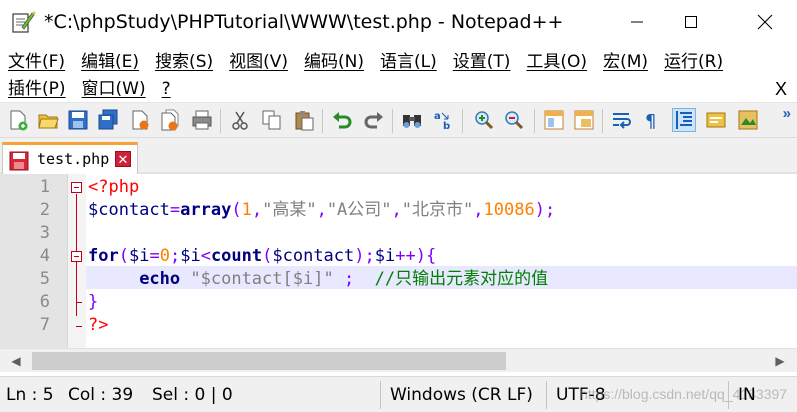 This screenshot has width=797, height=412. I want to click on close-document-button: X, so click(781, 89).